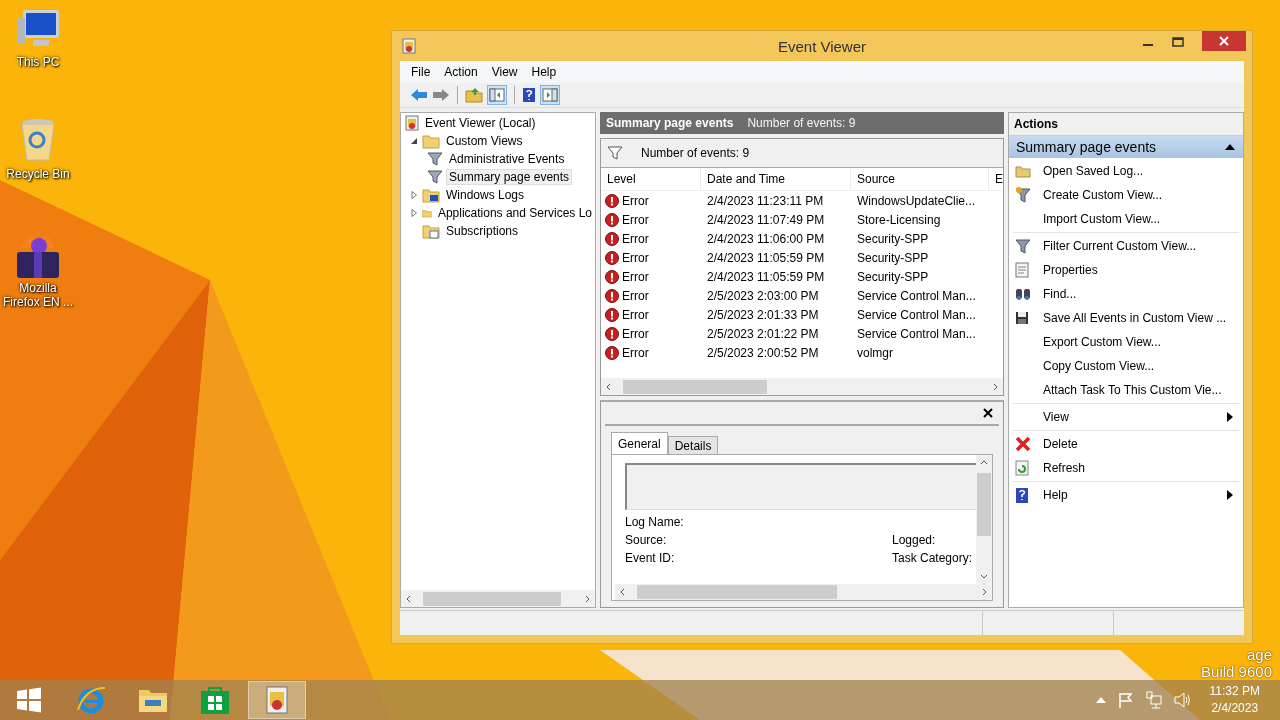 The height and width of the screenshot is (720, 1280). I want to click on collapse-arrow-icon, so click(1230, 147).